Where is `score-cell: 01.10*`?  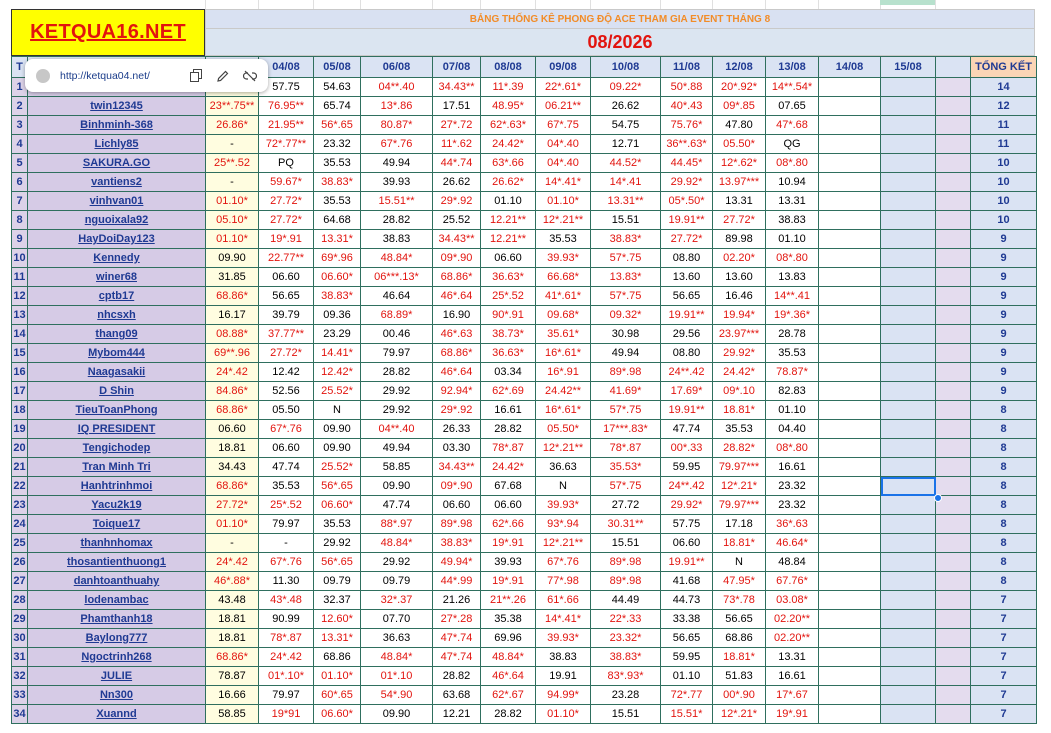
score-cell: 01.10* is located at coordinates (563, 201).